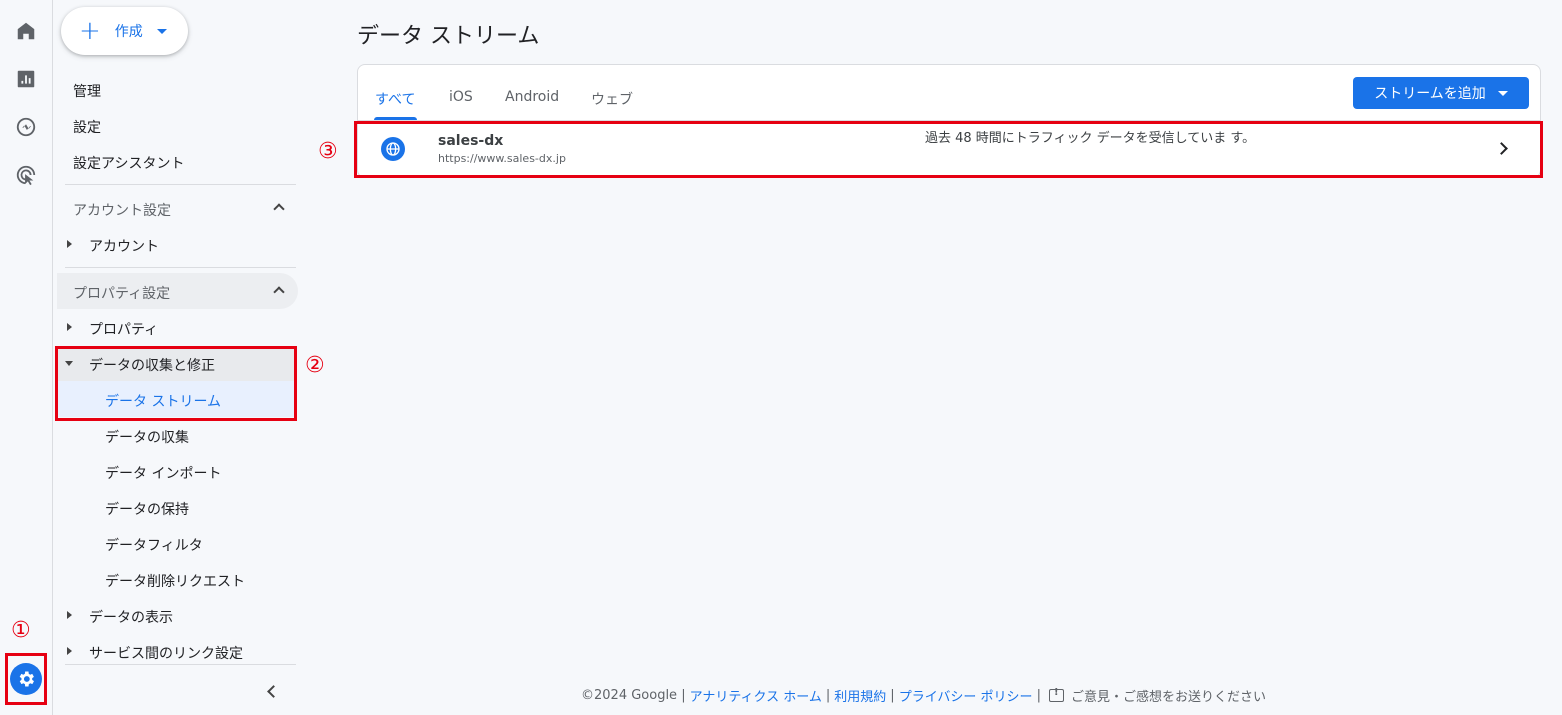 The width and height of the screenshot is (1562, 715). I want to click on footer-feedback-link: ご意見・ご感想をお送りください, so click(1168, 695).